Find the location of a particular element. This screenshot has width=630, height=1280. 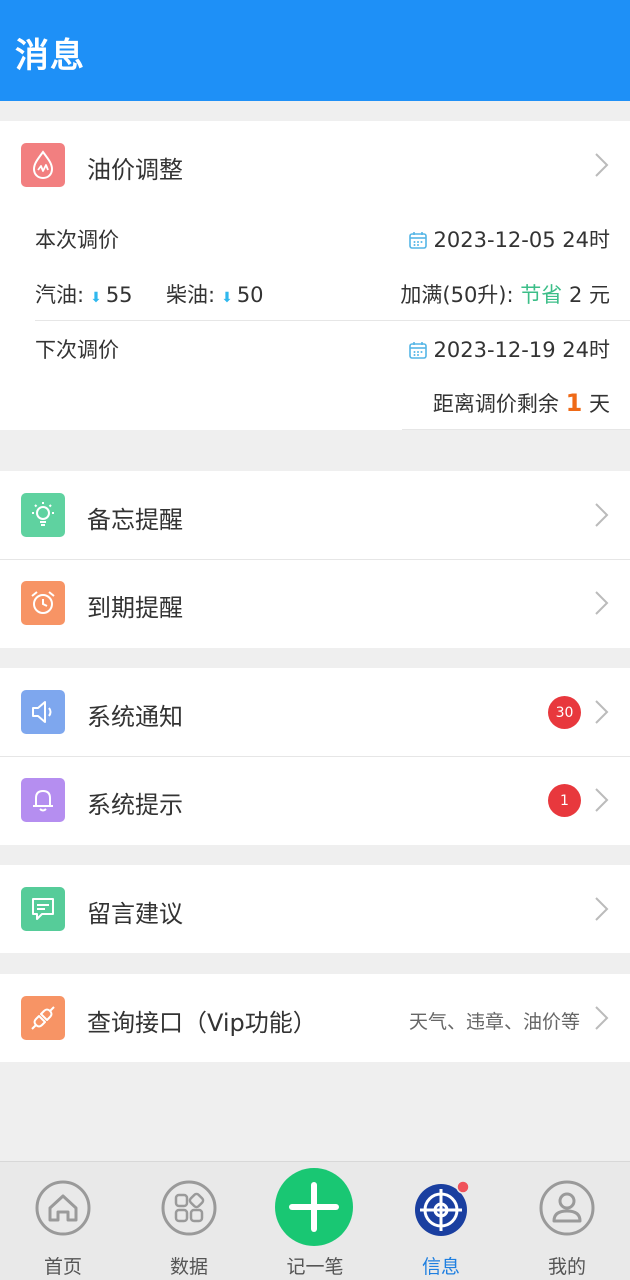

add-record-button is located at coordinates (314, 1207).